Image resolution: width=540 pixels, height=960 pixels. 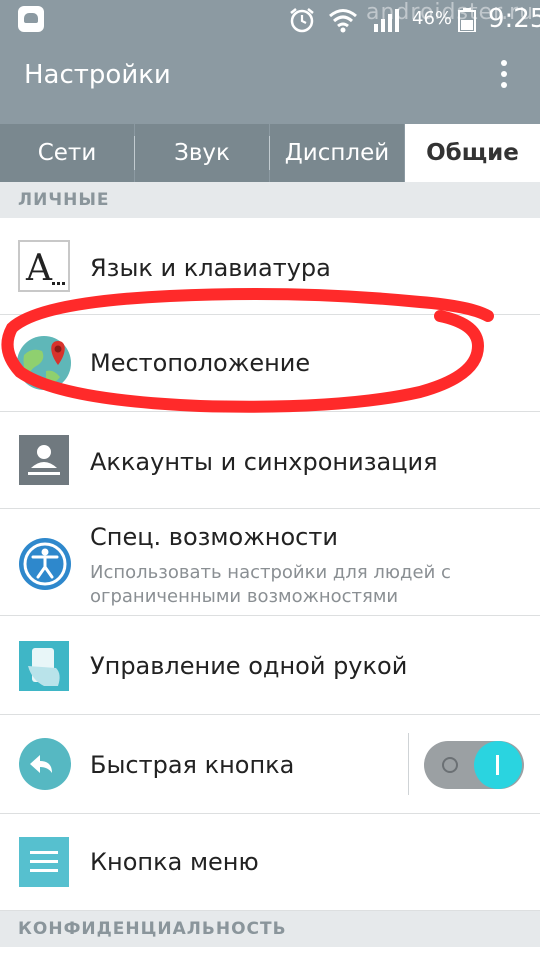 What do you see at coordinates (44, 666) in the screenshot?
I see `one-hand-icon` at bounding box center [44, 666].